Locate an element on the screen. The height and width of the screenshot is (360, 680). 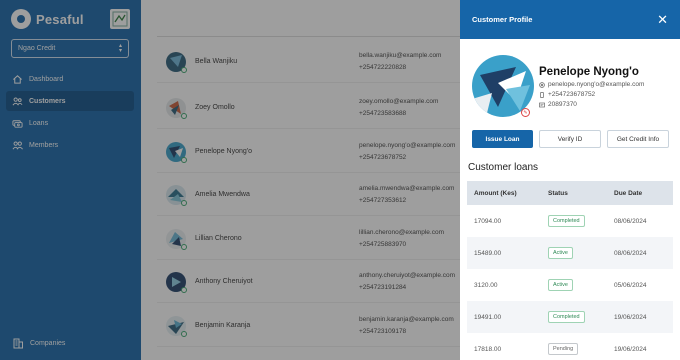
column-amount: Amount (Kes) is located at coordinates (504, 193).